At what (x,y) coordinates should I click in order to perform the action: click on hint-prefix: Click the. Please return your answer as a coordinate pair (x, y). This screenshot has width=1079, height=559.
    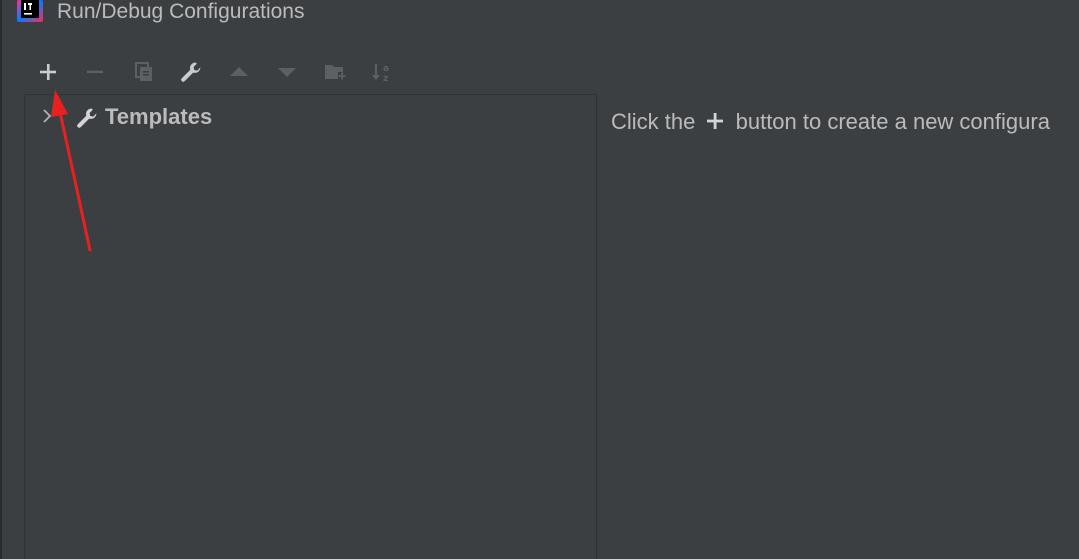
    Looking at the image, I should click on (653, 121).